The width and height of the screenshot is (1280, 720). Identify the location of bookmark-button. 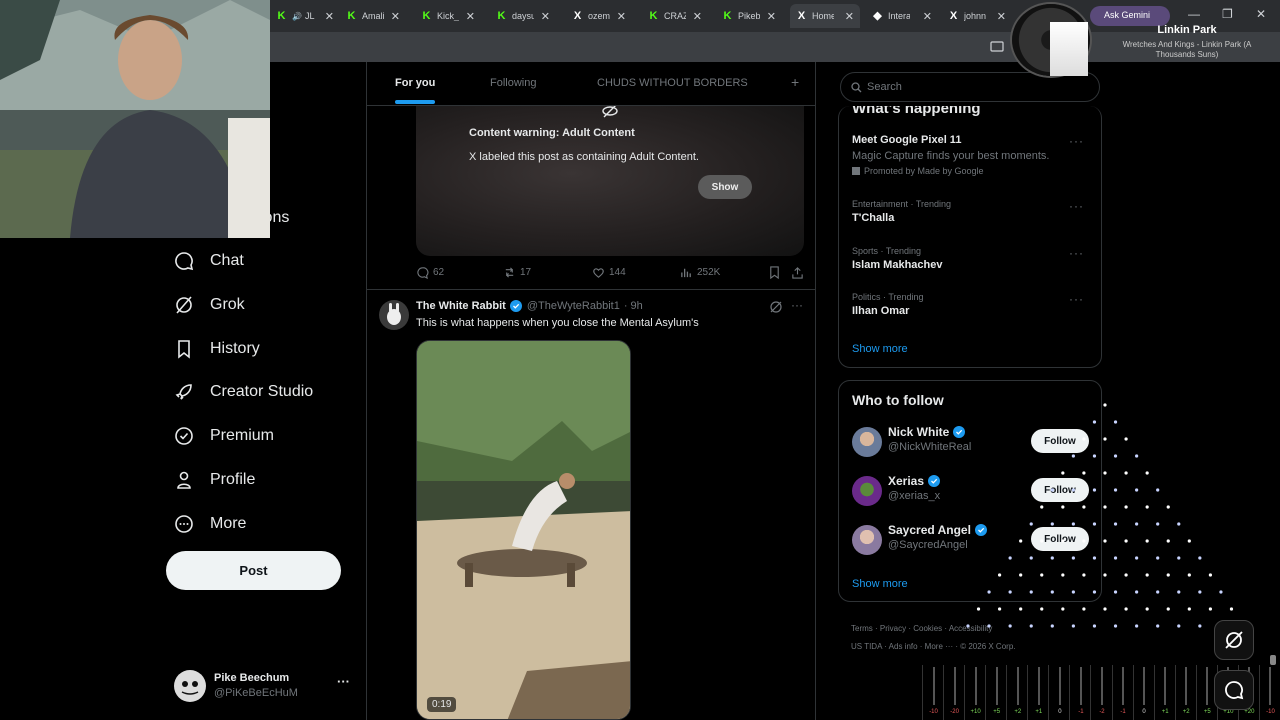
(776, 272).